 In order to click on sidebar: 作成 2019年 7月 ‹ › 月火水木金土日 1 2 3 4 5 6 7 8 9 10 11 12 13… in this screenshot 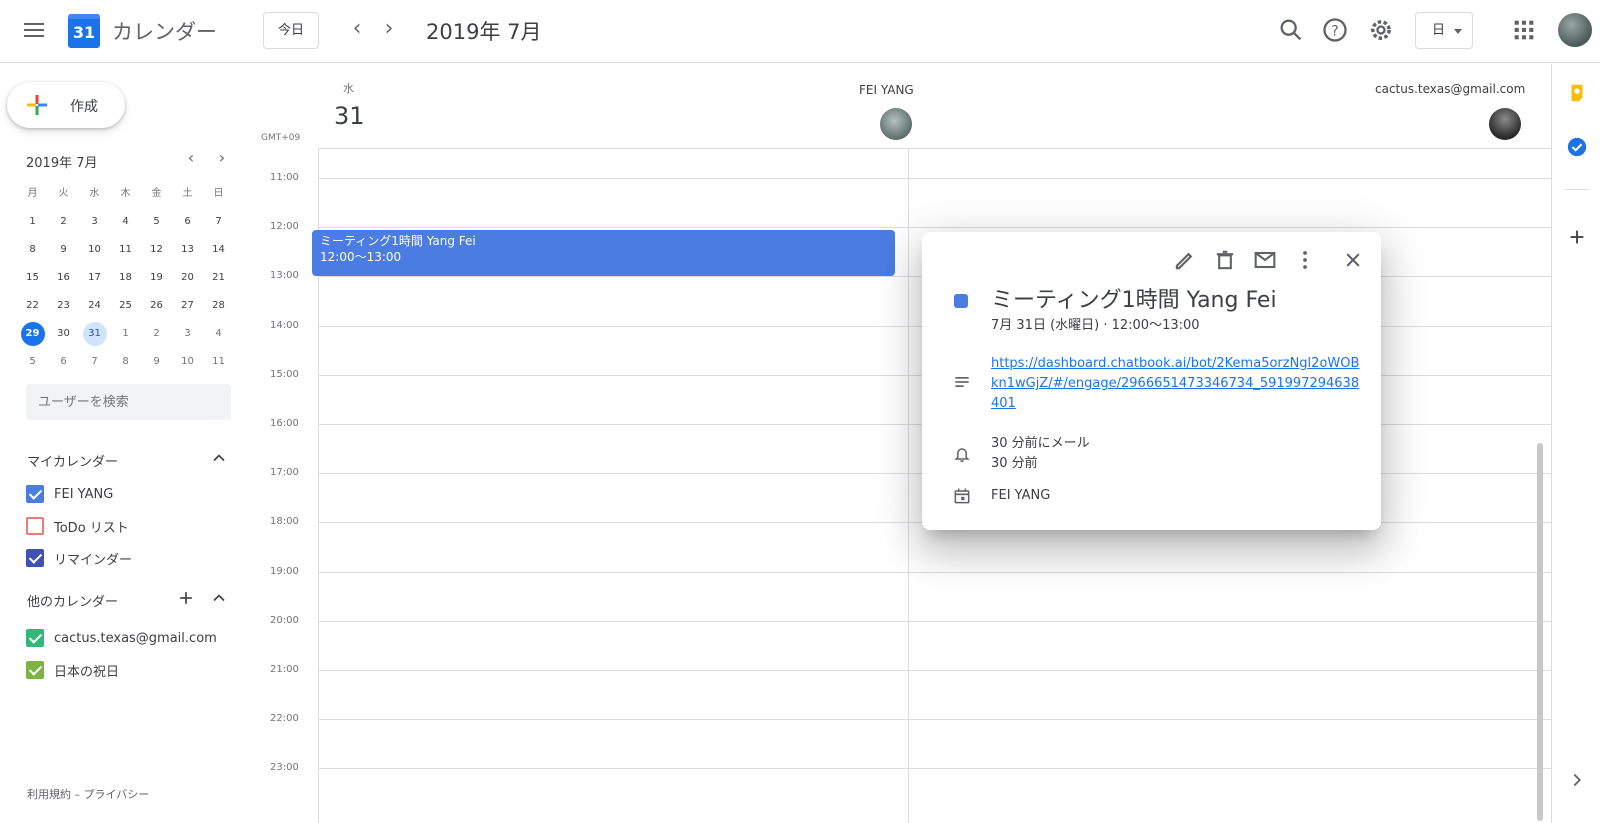, I will do `click(128, 443)`.